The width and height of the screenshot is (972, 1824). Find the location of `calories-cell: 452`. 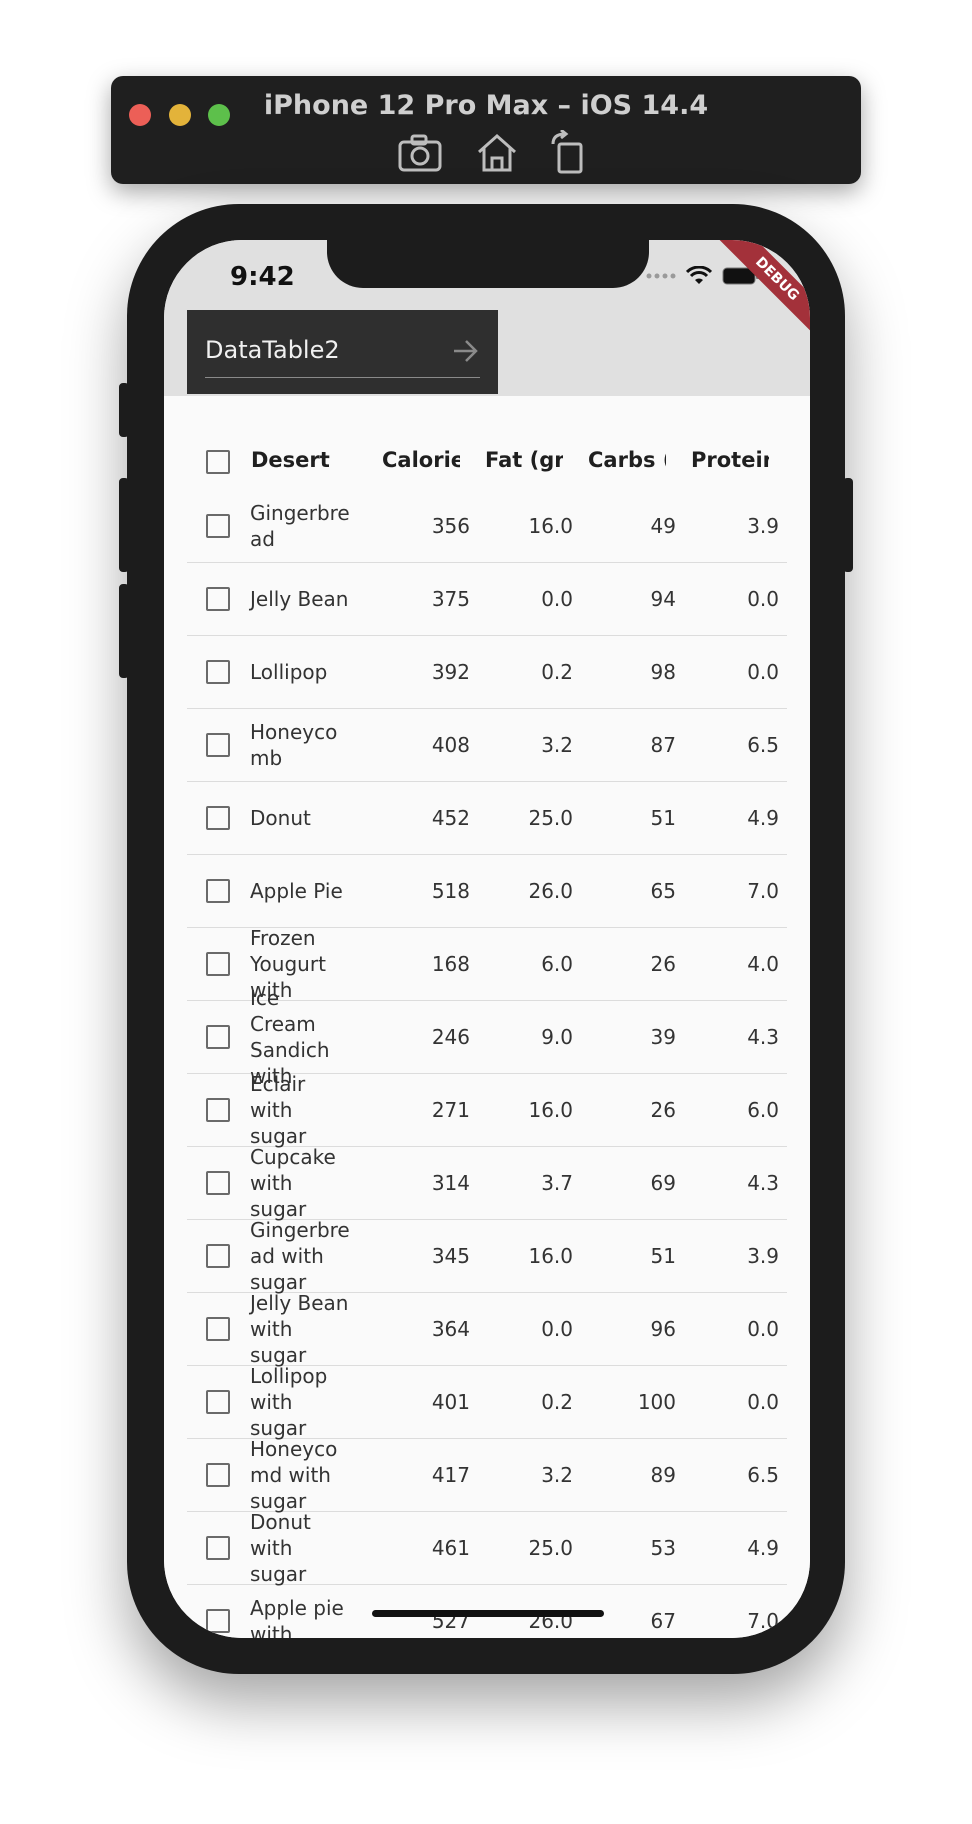

calories-cell: 452 is located at coordinates (450, 818).